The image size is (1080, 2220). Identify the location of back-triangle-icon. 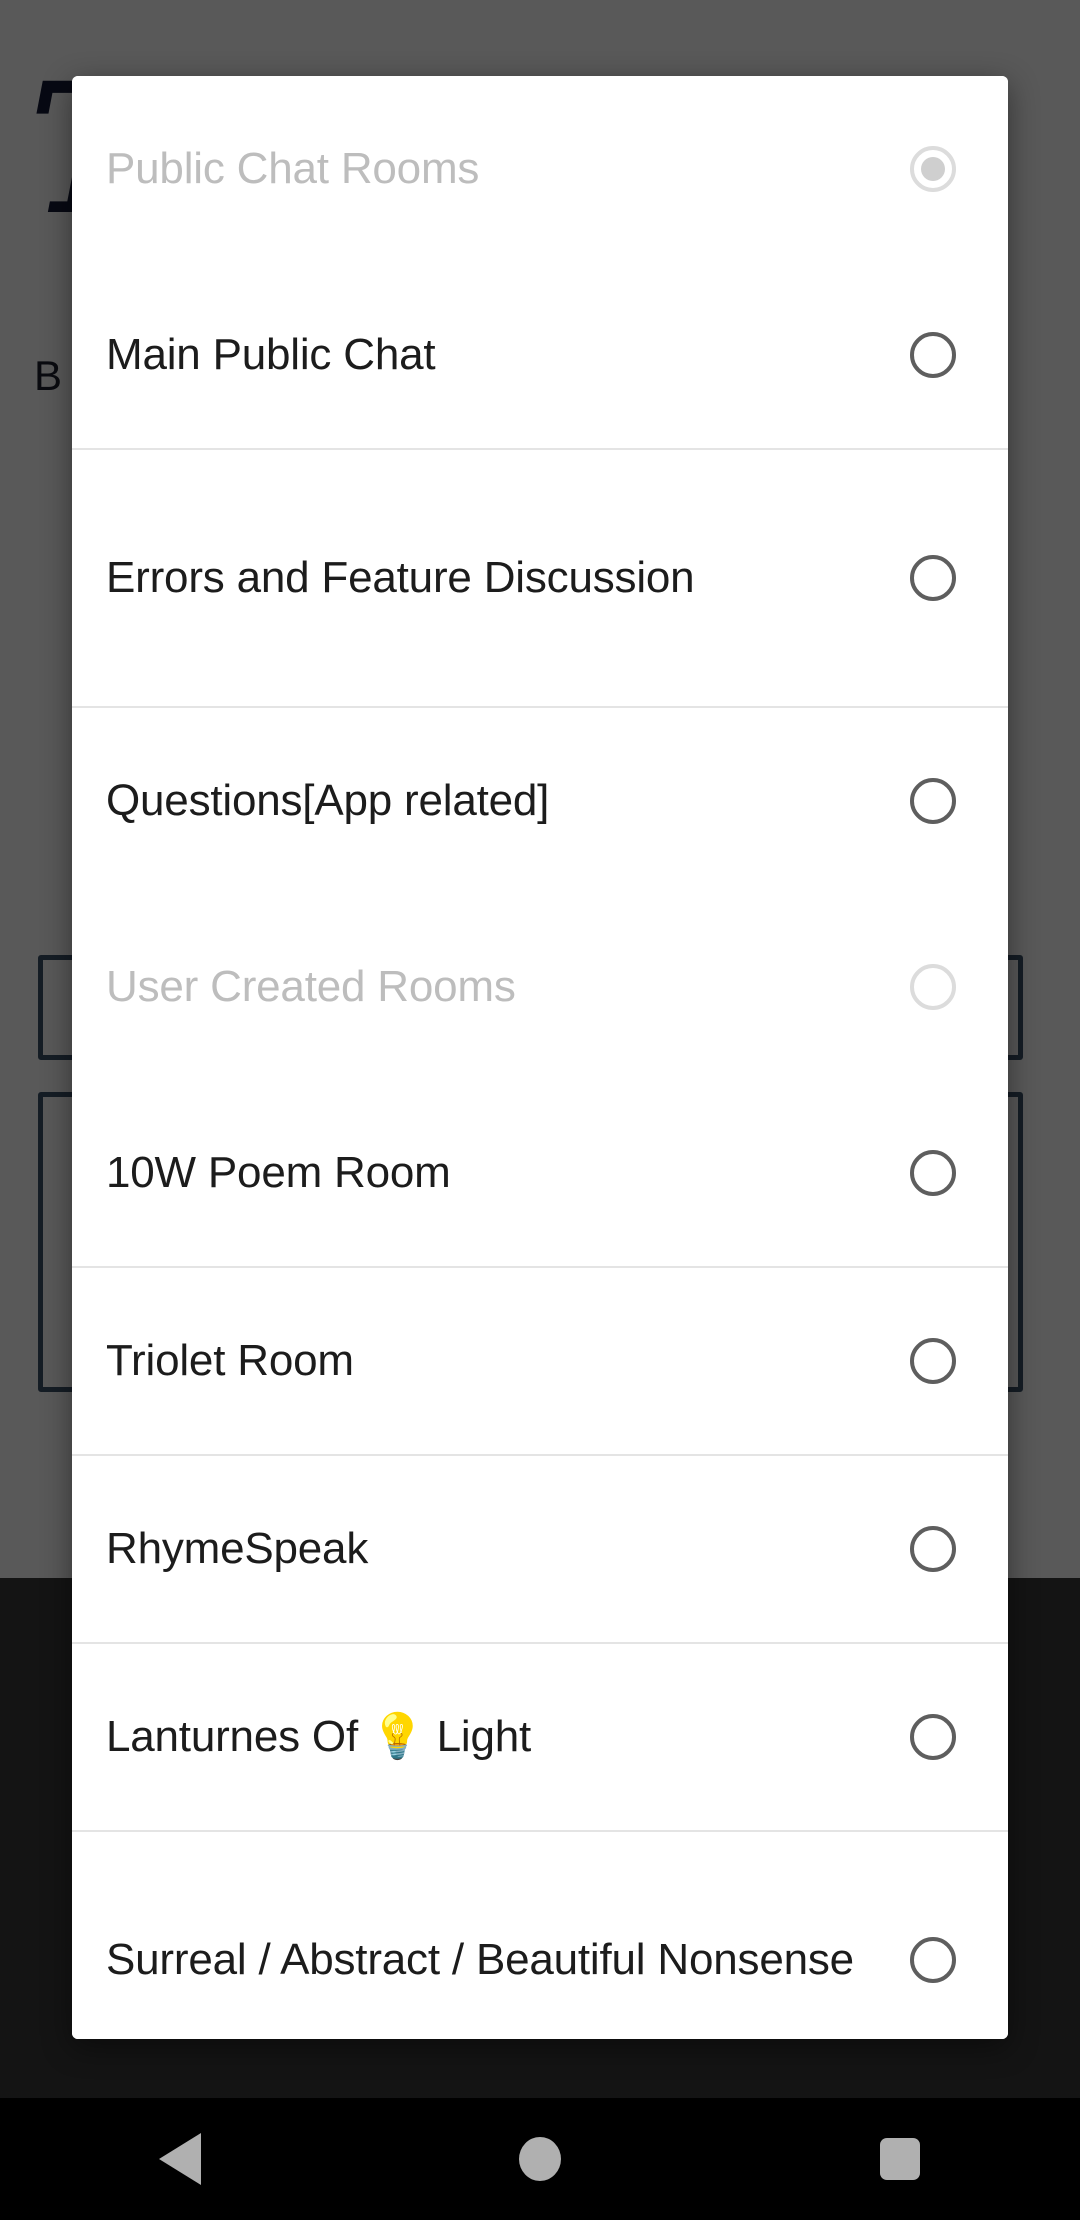
(180, 2159).